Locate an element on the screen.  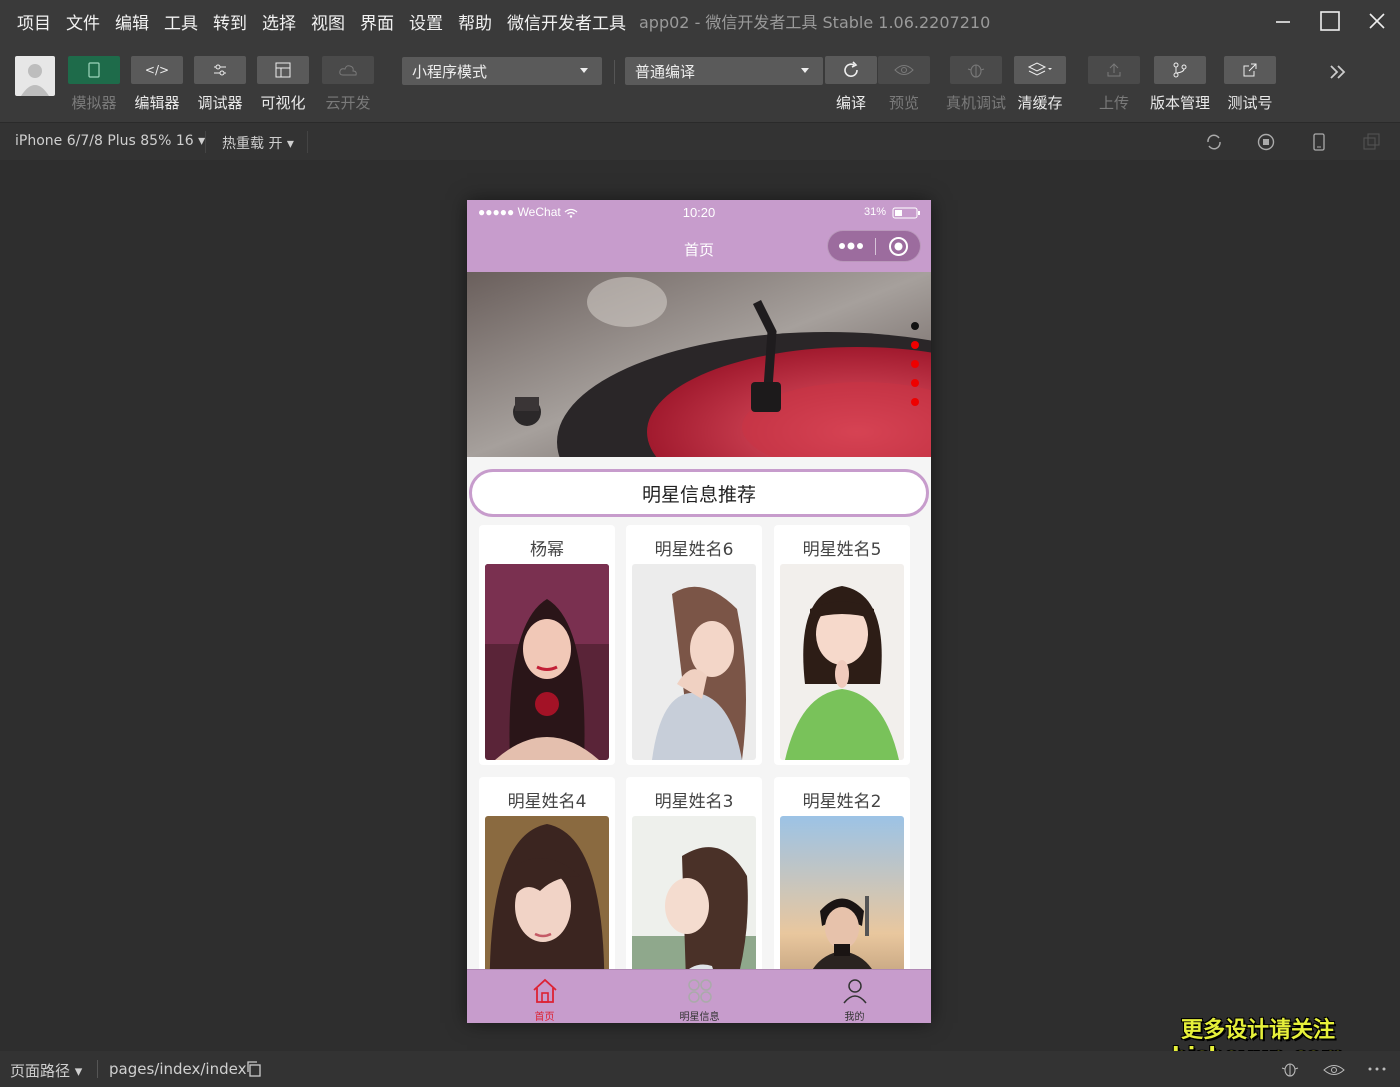
menu-help: 帮助 is located at coordinates (475, 21).